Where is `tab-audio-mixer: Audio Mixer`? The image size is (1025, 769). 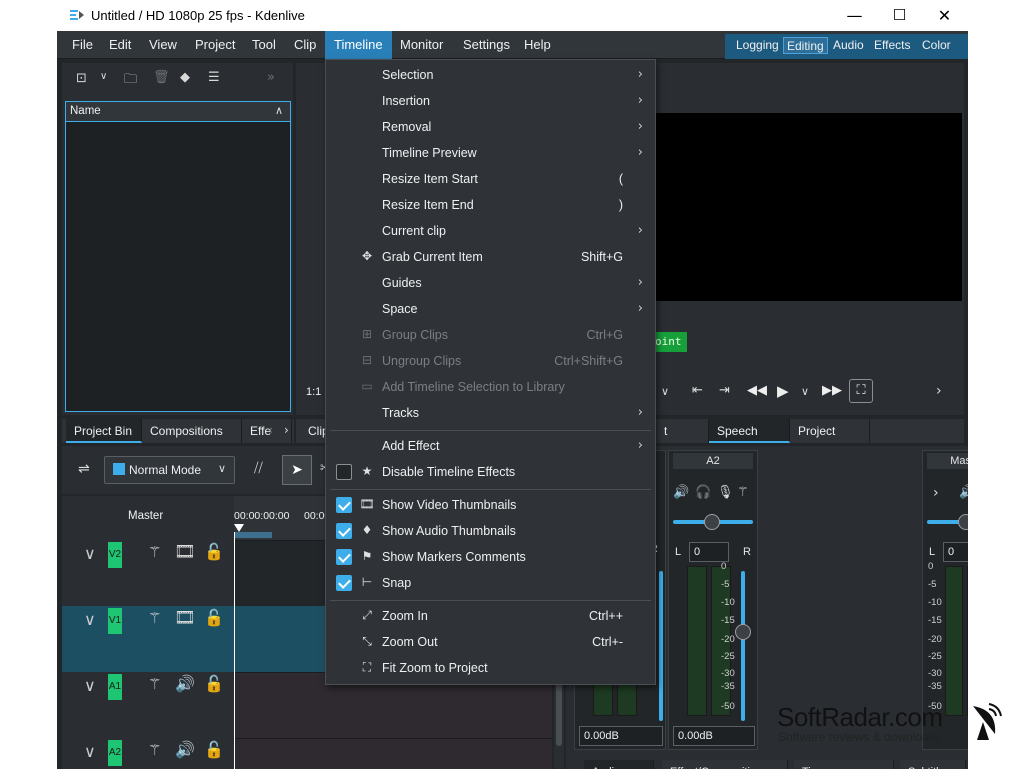
tab-audio-mixer: Audio Mixer is located at coordinates (619, 764).